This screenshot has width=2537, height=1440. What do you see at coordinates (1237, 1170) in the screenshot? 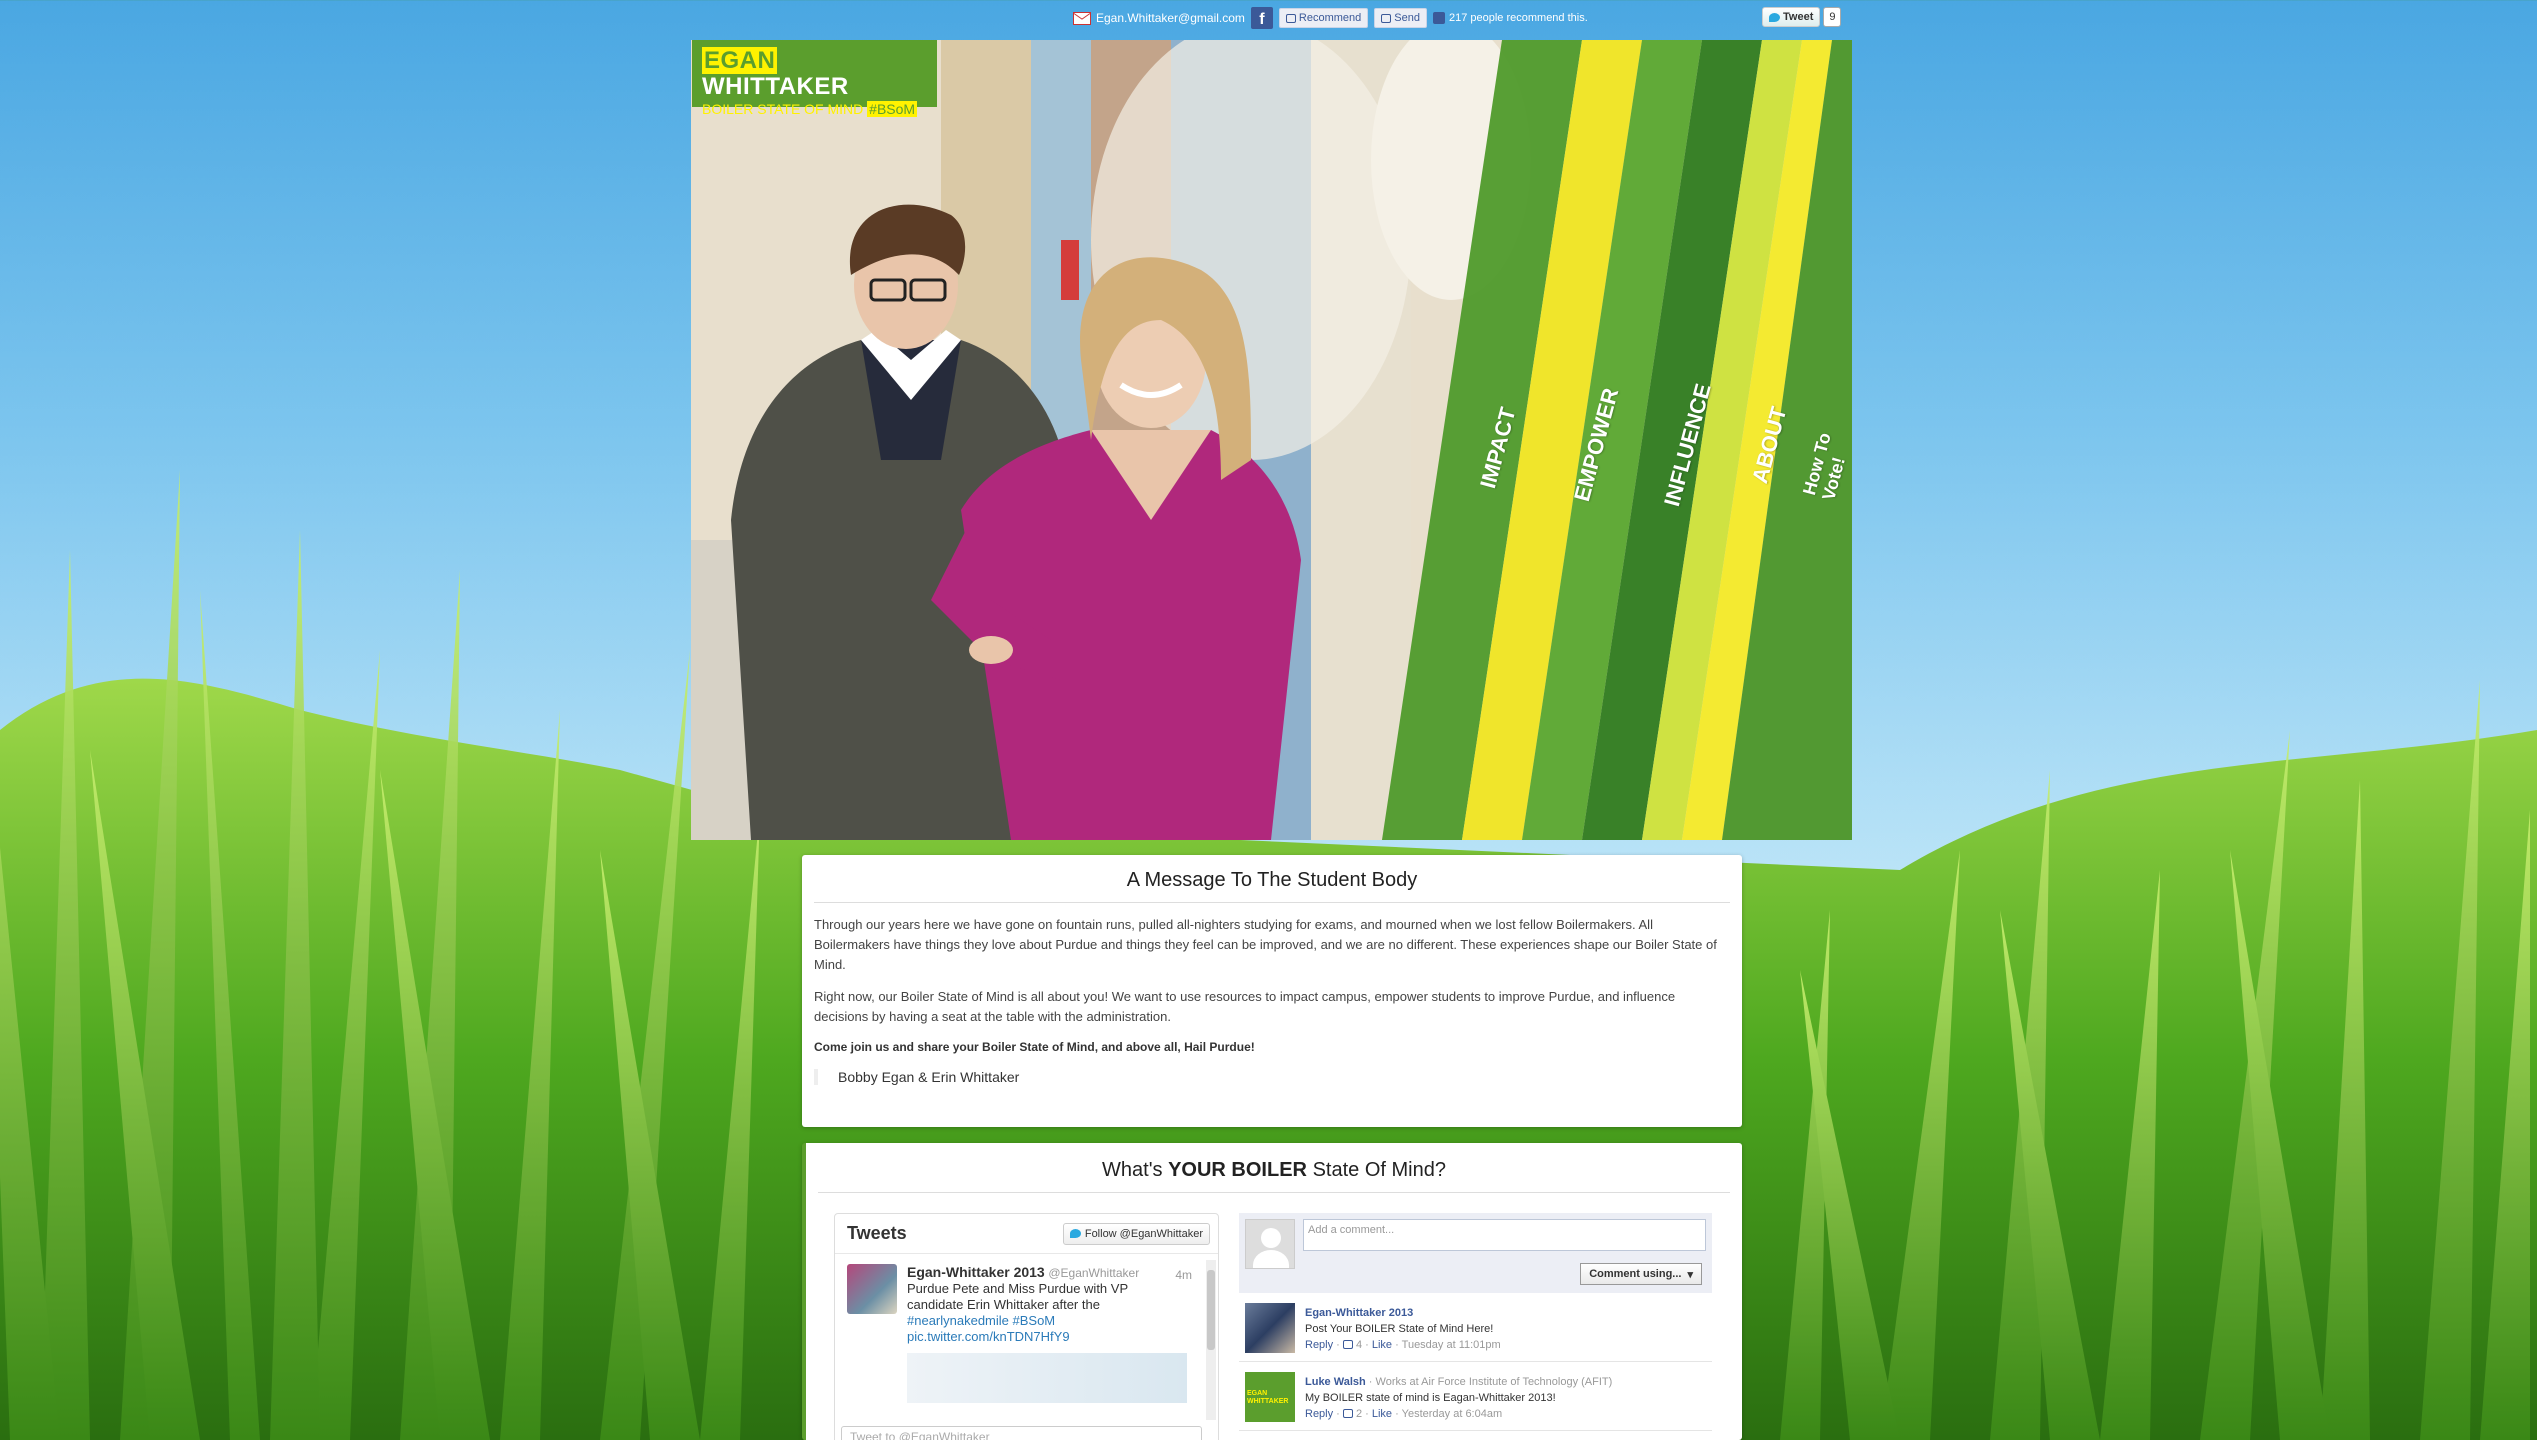
I see `boiler-title-bold: YOUR BOILER` at bounding box center [1237, 1170].